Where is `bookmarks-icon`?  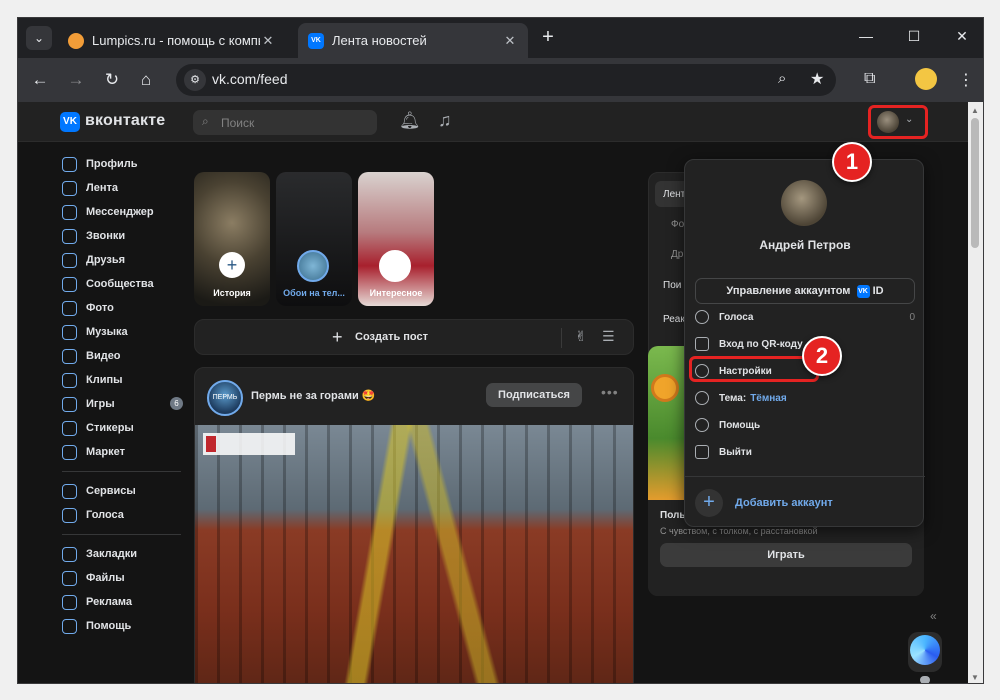
bookmarks-icon is located at coordinates (69, 554).